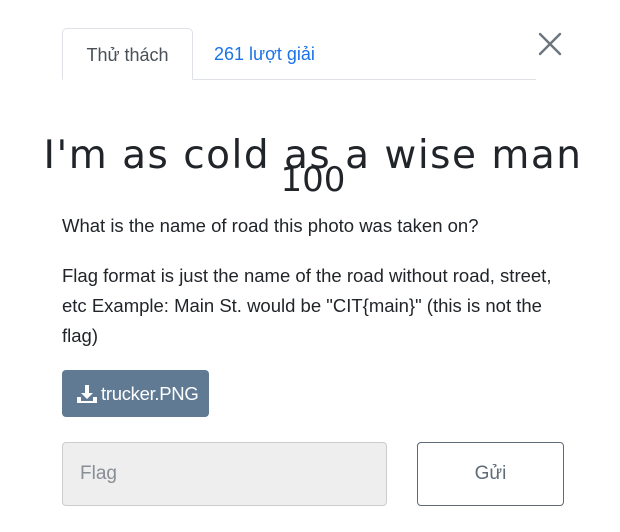 Image resolution: width=620 pixels, height=532 pixels. Describe the element at coordinates (87, 394) in the screenshot. I see `download-icon` at that location.